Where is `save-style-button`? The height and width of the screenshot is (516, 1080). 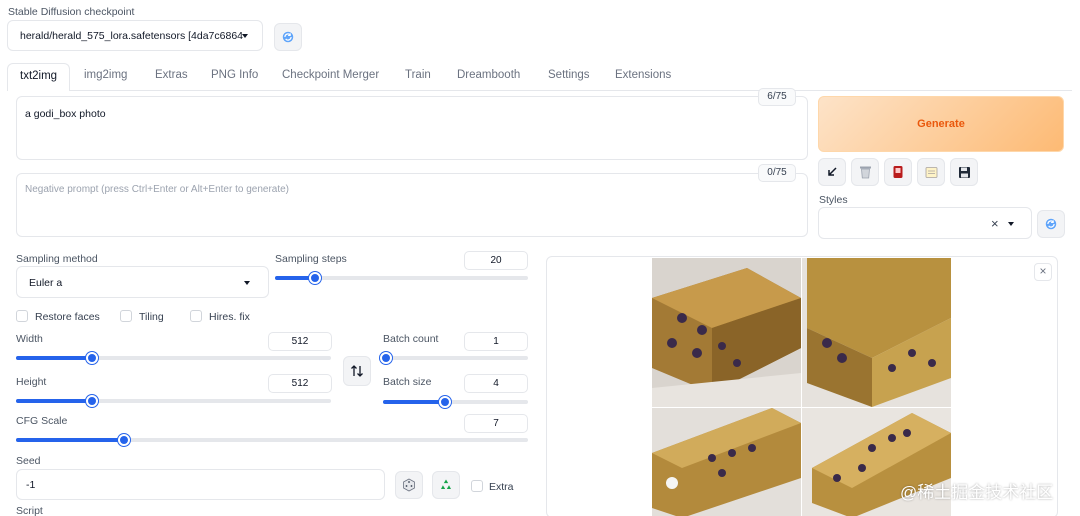 save-style-button is located at coordinates (964, 172).